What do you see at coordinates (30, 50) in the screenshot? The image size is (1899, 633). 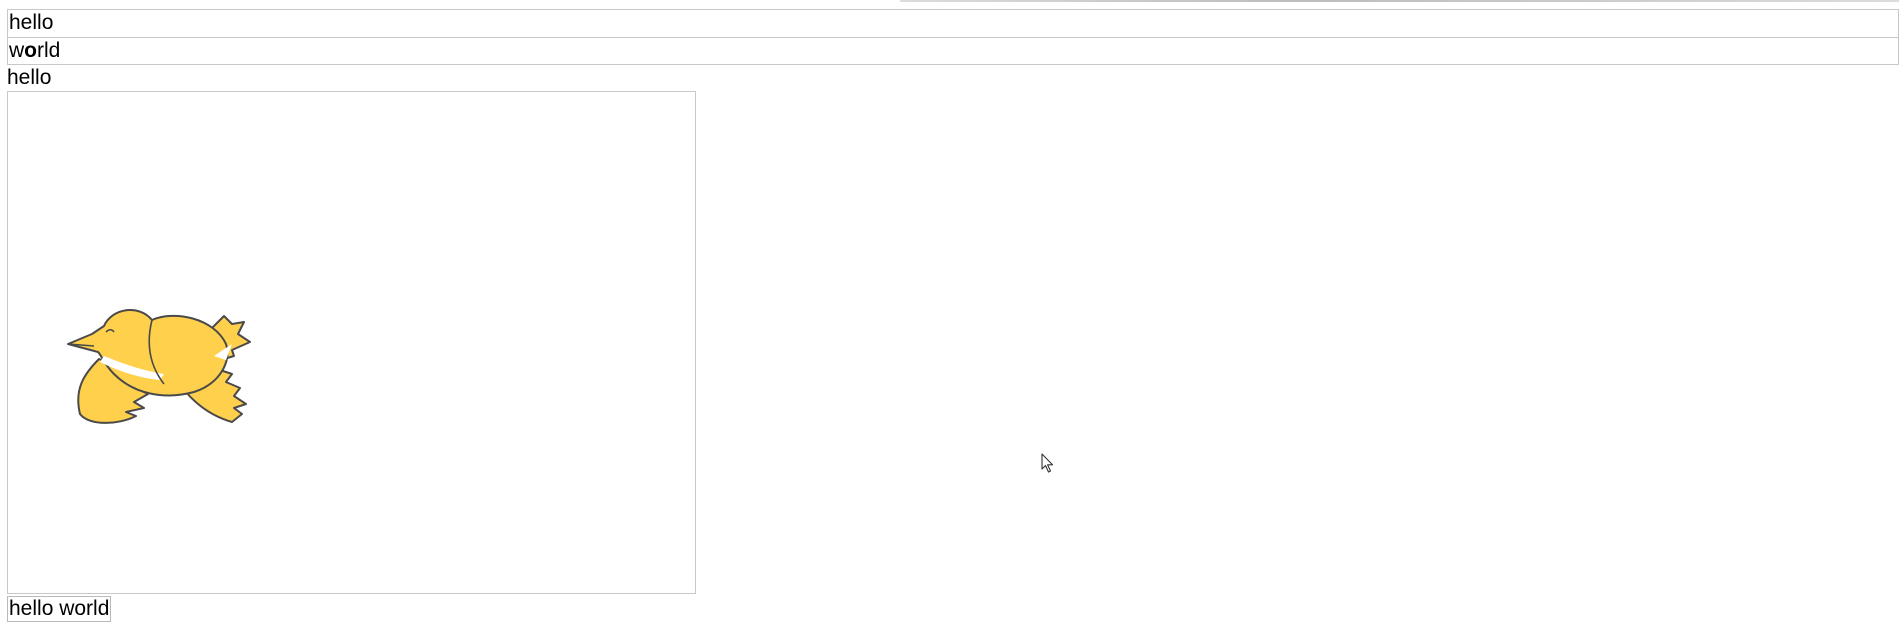 I see `field-text-bold: o` at bounding box center [30, 50].